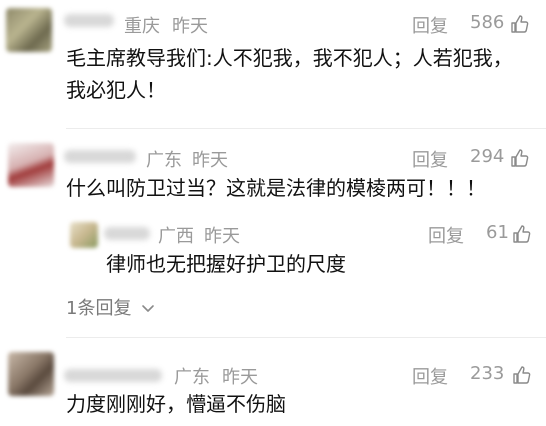 The width and height of the screenshot is (546, 426). Describe the element at coordinates (497, 232) in the screenshot. I see `like-count: 61` at that location.